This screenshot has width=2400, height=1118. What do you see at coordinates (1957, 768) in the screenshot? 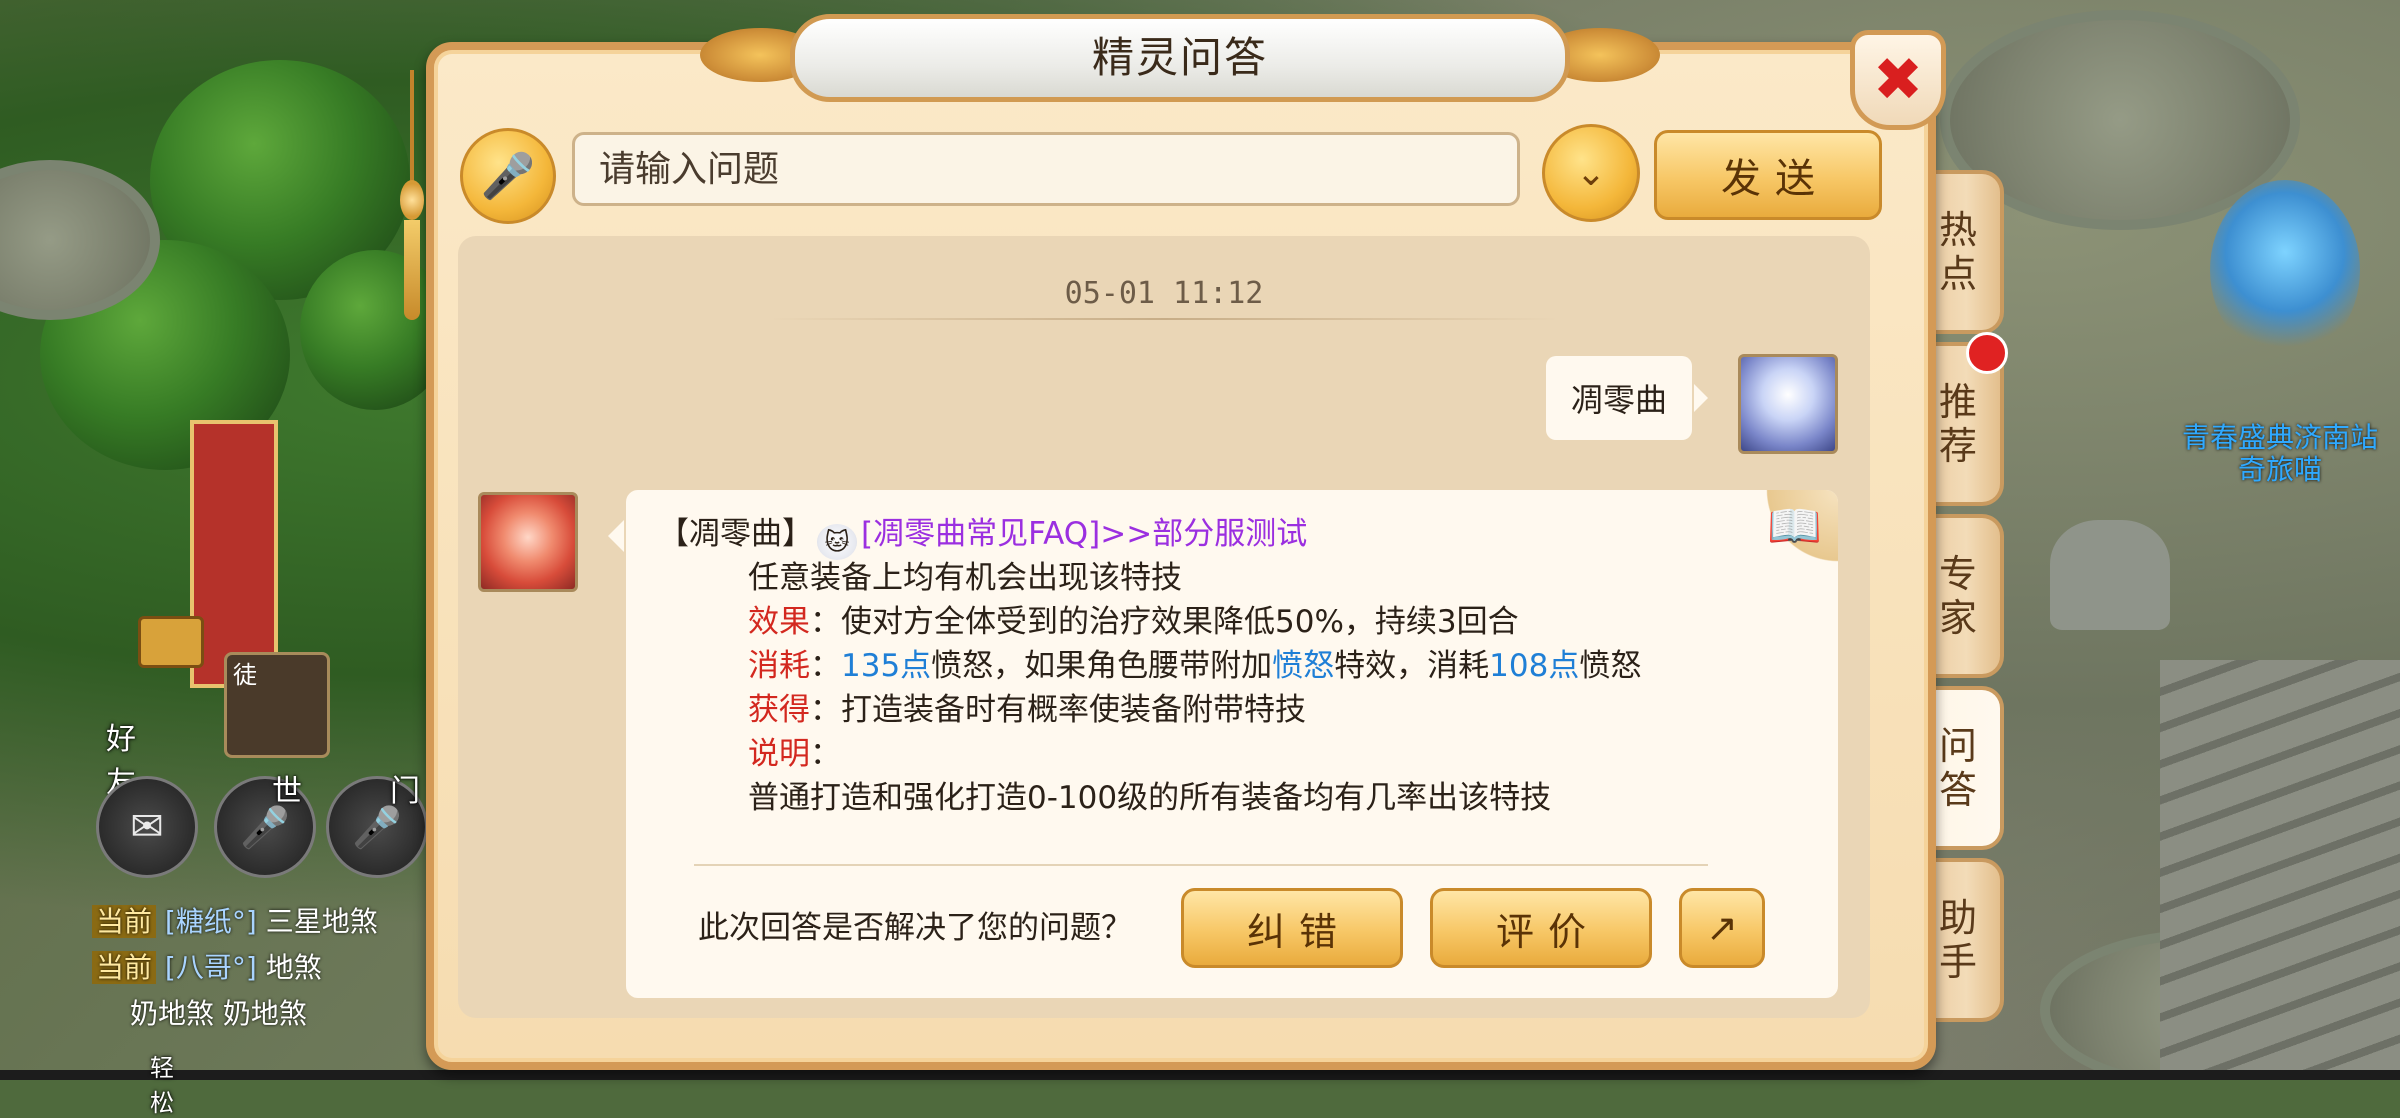
I see `tab-label: 问答` at bounding box center [1957, 768].